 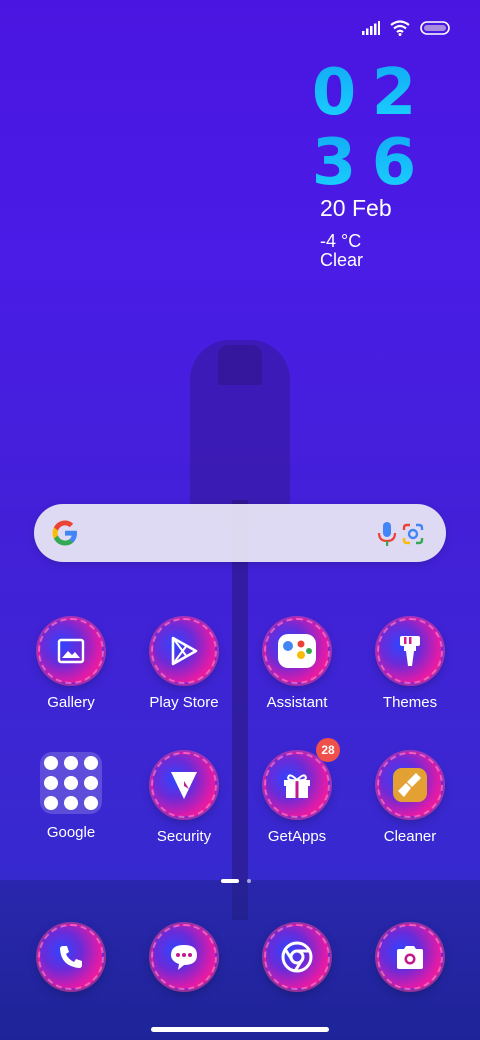 I want to click on play-store-icon, so click(x=184, y=651).